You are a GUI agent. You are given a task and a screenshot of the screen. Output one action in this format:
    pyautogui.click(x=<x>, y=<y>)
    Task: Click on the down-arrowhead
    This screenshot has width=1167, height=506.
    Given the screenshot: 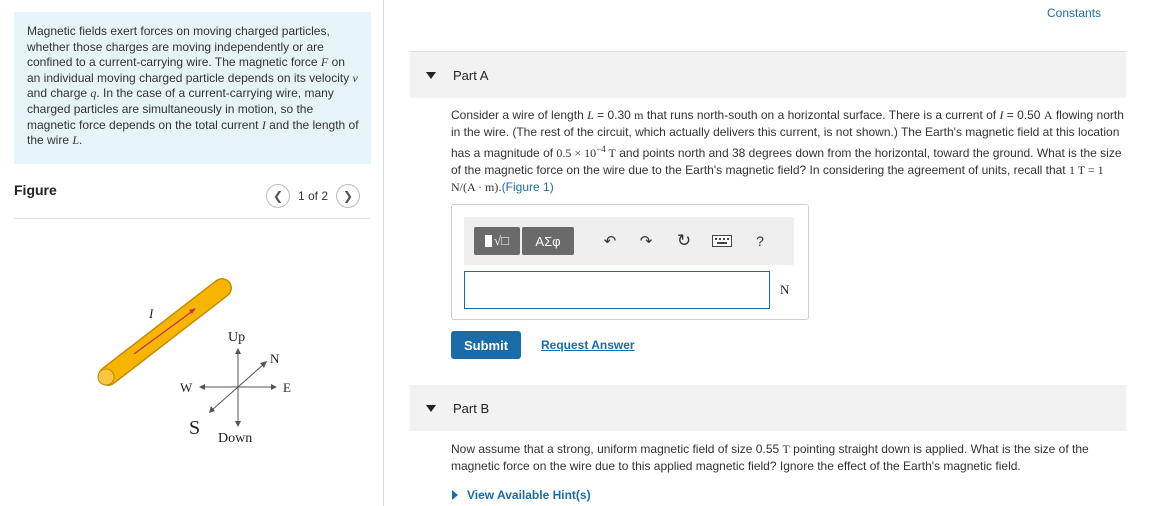 What is the action you would take?
    pyautogui.click(x=238, y=424)
    